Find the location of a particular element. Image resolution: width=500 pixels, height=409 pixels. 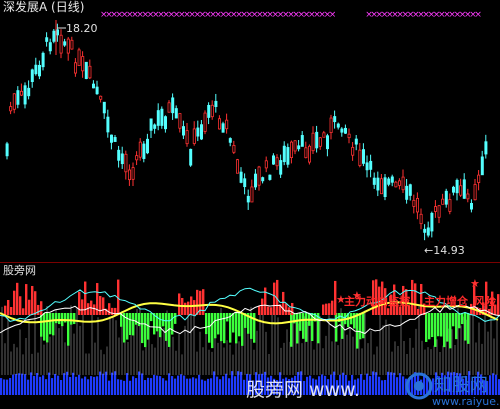

legend-retail-trapped: 散户套牢系数: 73.00 is located at coordinates (126, 272).